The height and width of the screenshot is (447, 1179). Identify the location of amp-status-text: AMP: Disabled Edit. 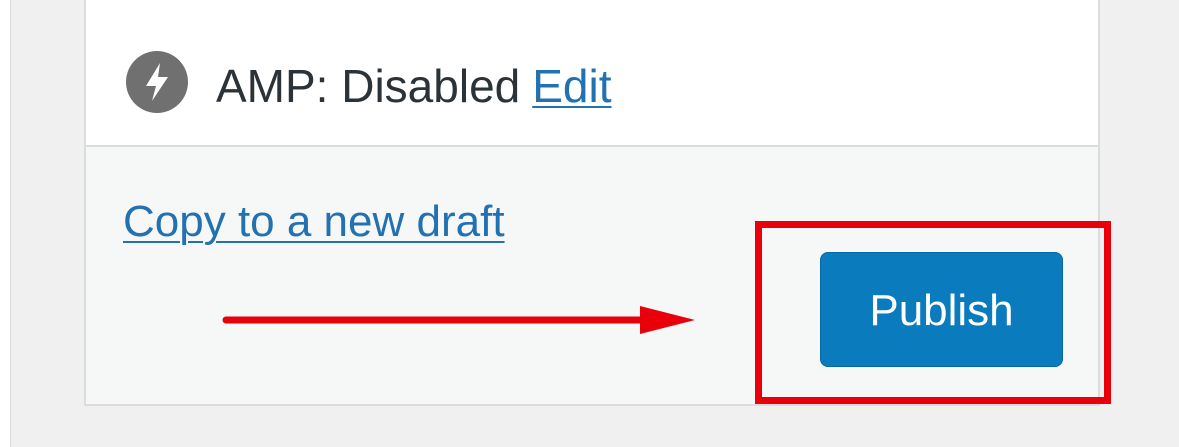
(414, 86).